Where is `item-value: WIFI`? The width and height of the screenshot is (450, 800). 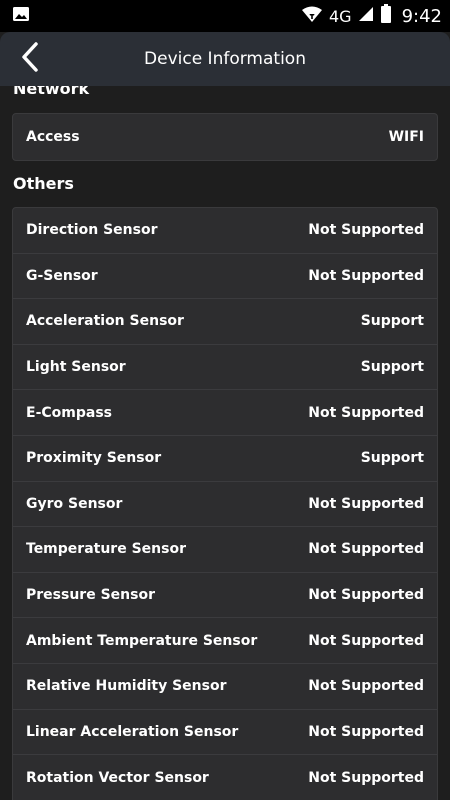 item-value: WIFI is located at coordinates (406, 136).